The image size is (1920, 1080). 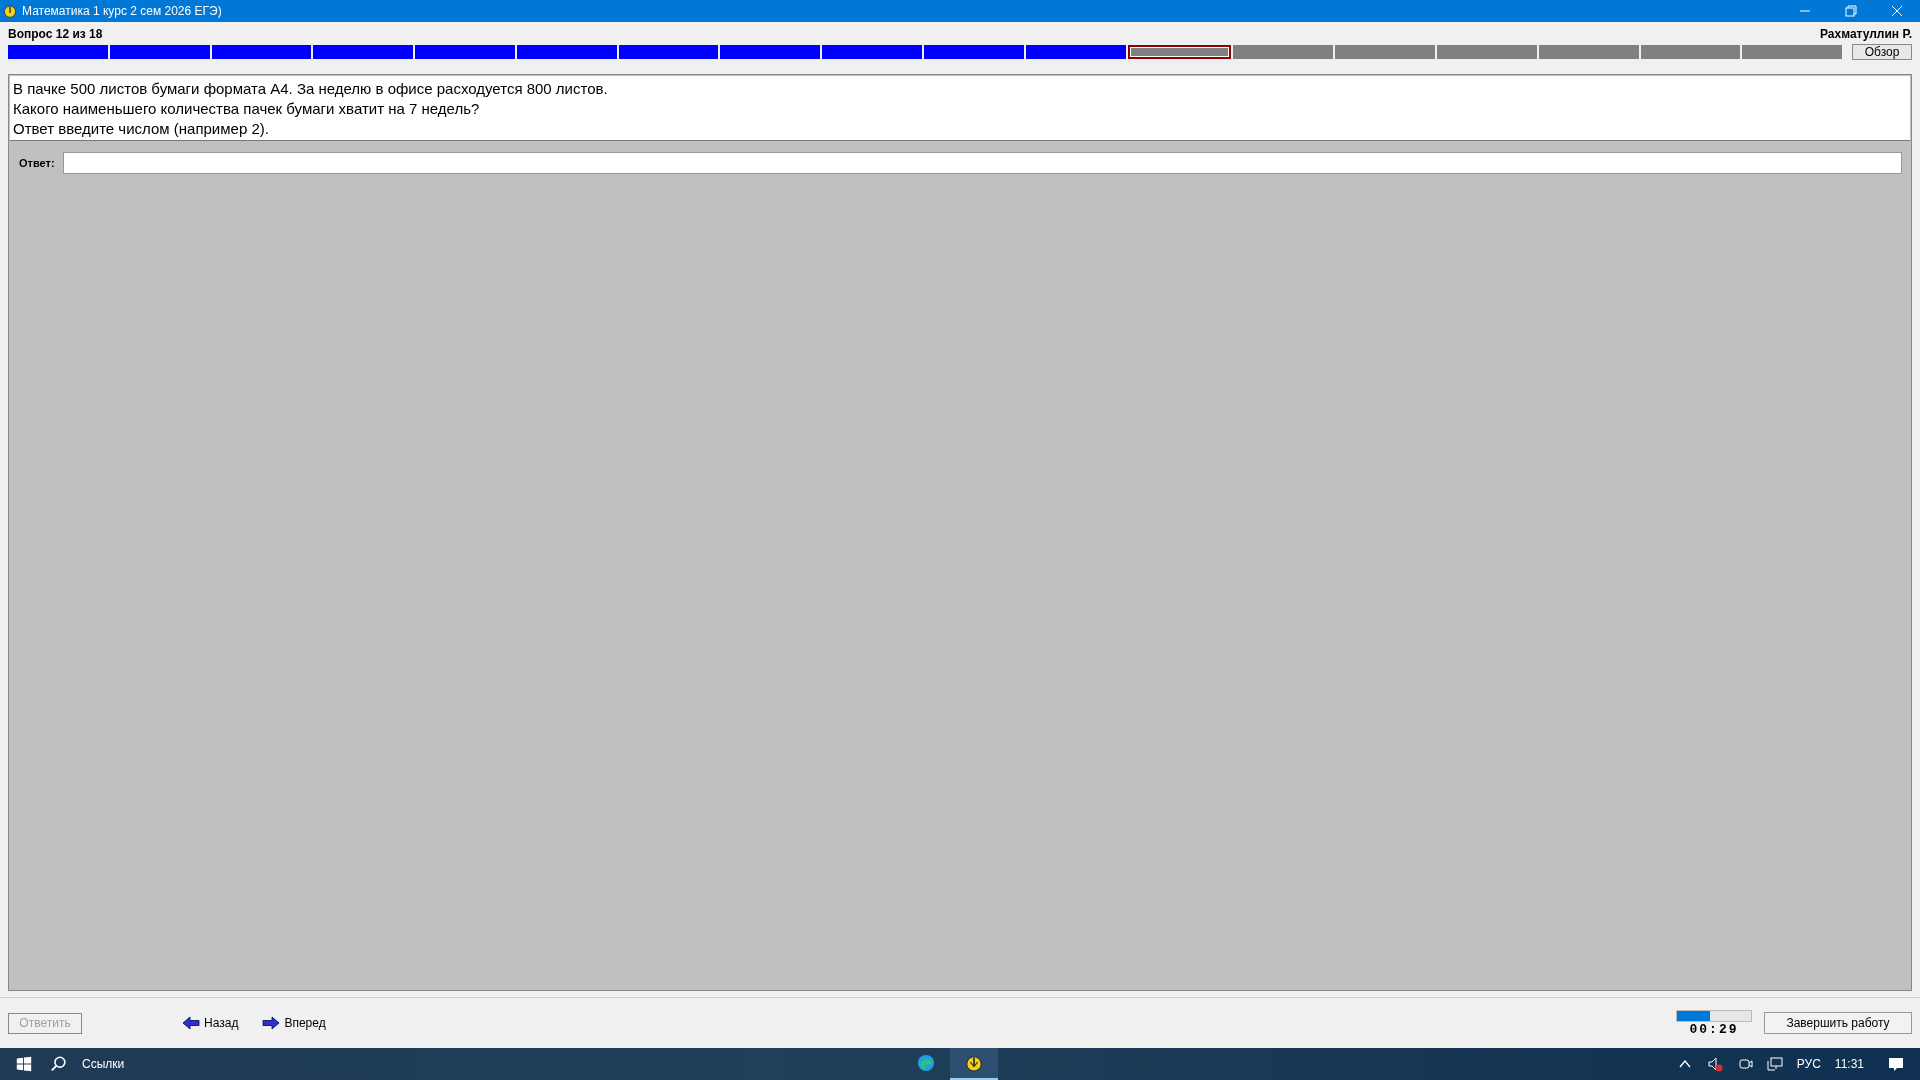 I want to click on question-text: Какого наименьшего количества пачек бумаги хватит на 7 недель?, so click(x=247, y=109).